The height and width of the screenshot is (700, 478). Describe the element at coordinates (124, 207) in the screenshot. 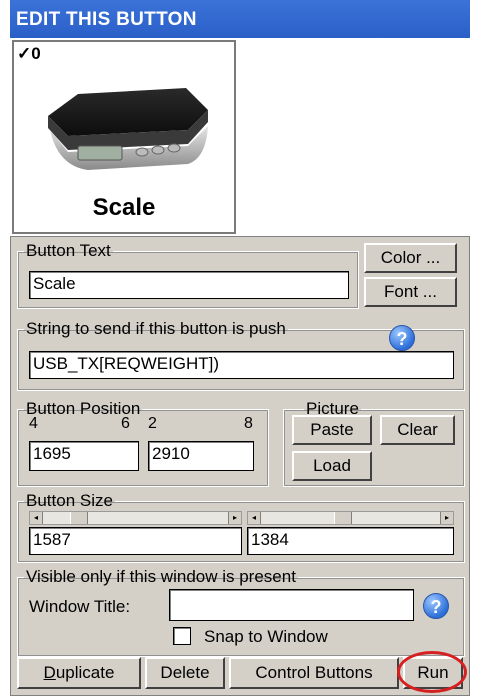

I see `preview-caption: Scale` at that location.